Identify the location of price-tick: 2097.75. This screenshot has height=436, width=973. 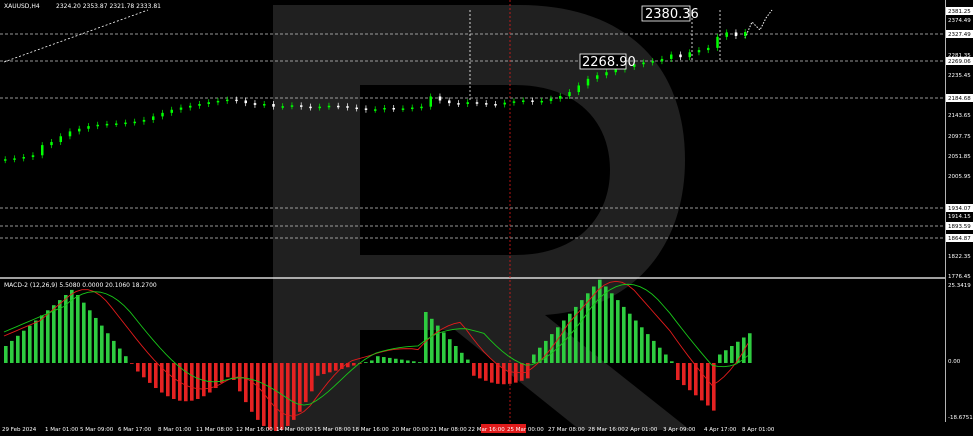
(959, 137).